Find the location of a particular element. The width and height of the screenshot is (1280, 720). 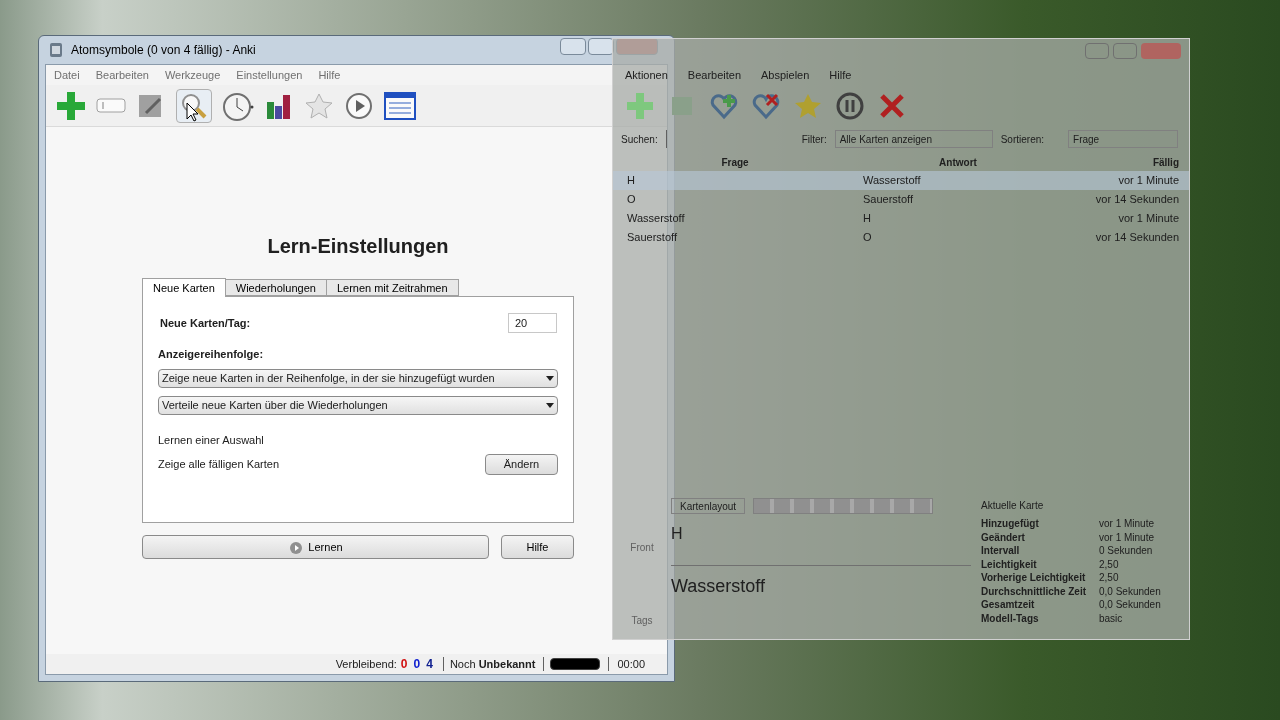

sort-label: Sortieren: is located at coordinates (1022, 139).